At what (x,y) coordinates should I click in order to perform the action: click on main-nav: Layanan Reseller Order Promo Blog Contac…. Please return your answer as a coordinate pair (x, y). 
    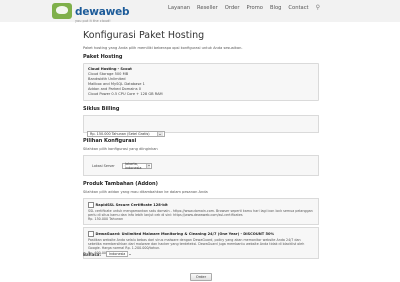
    Looking at the image, I should click on (244, 8).